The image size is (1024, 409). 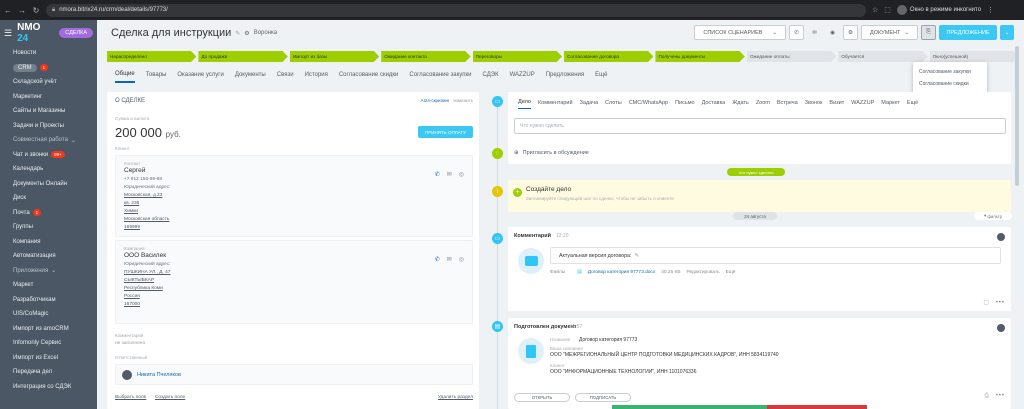 I want to click on deal-chip: СДЕЛКА, so click(x=76, y=33).